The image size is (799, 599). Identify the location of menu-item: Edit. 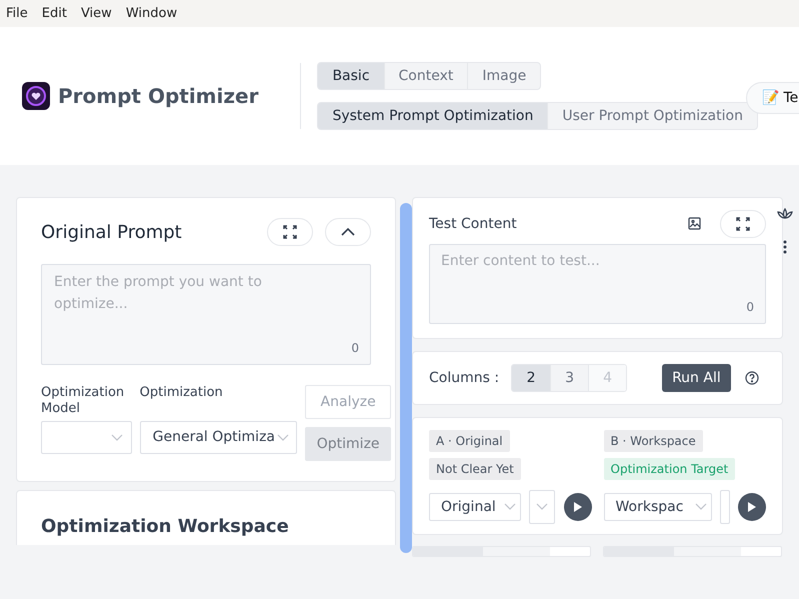
(54, 14).